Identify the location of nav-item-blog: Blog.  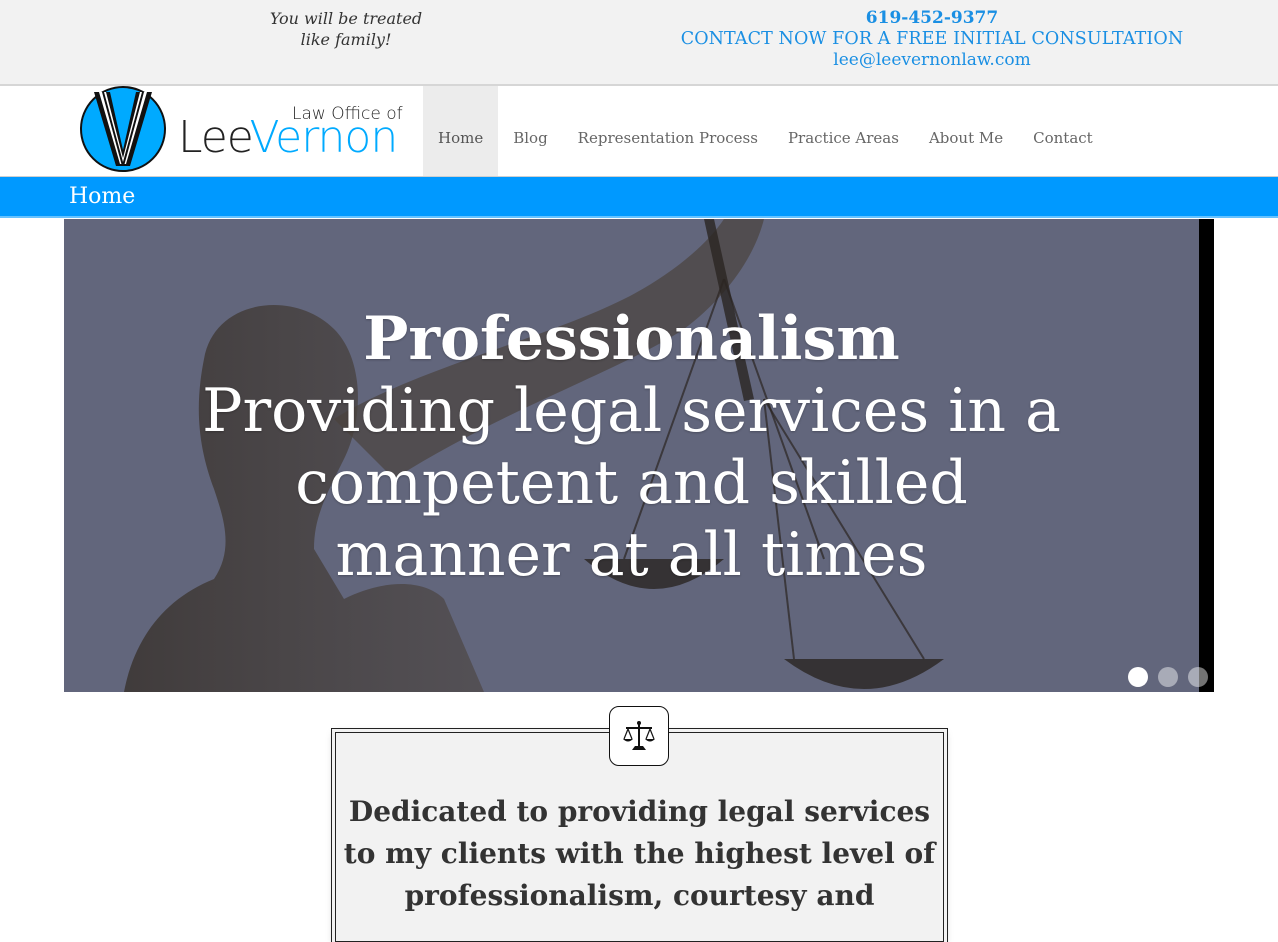
(530, 131).